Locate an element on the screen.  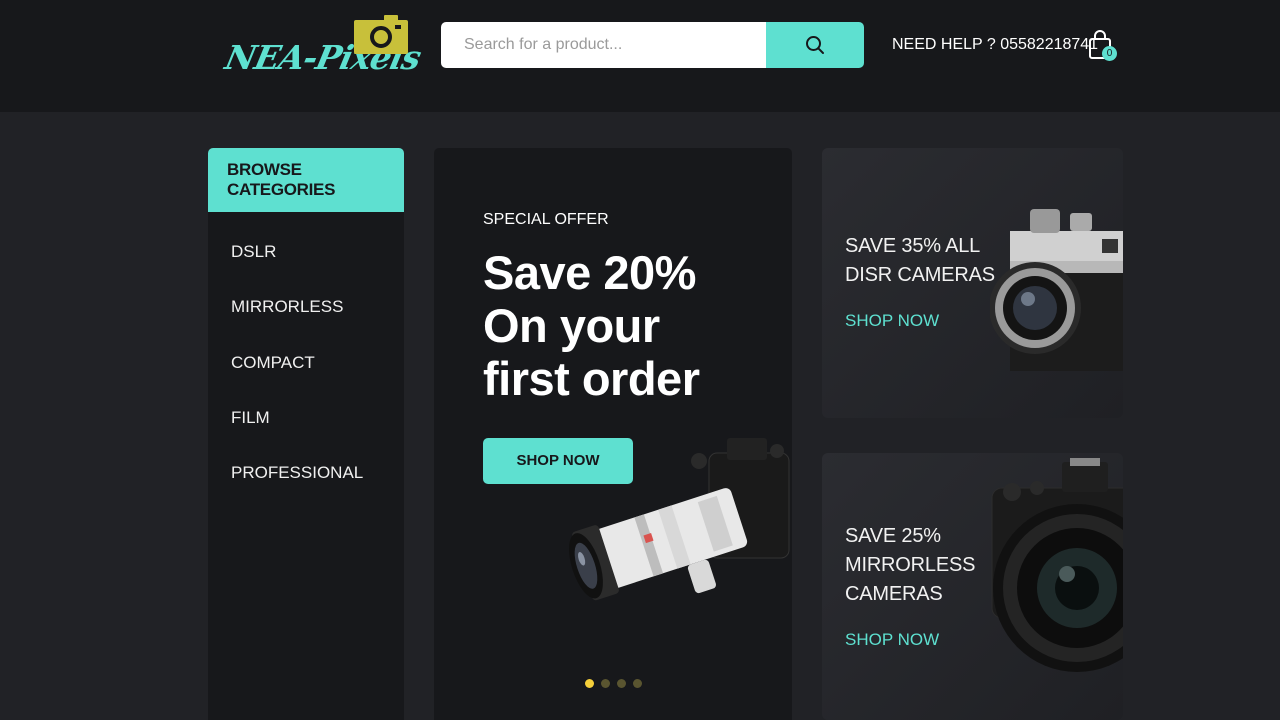
hero-title-line: On your is located at coordinates (571, 325).